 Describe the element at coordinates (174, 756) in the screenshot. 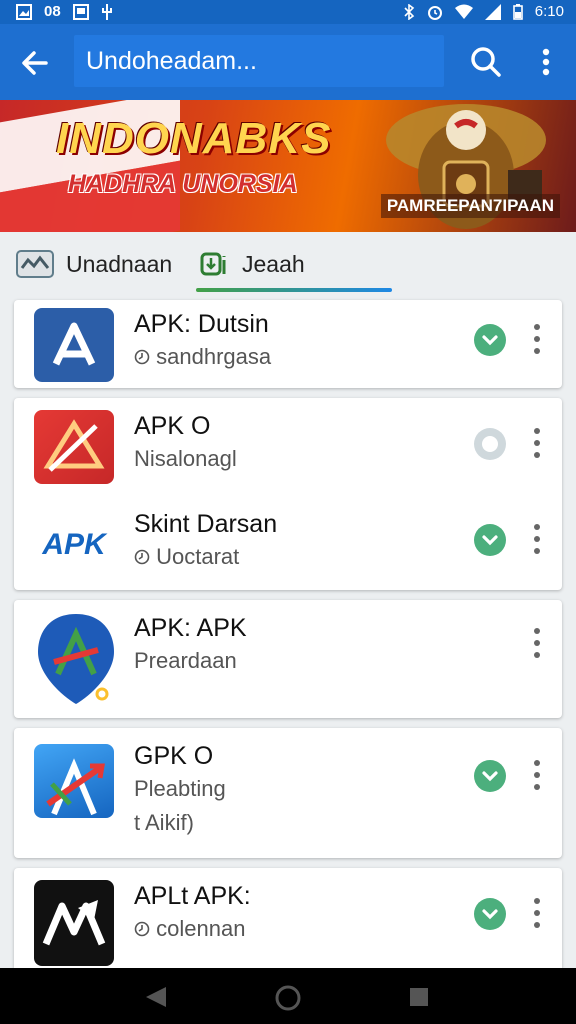

I see `app-name: GPK O` at that location.